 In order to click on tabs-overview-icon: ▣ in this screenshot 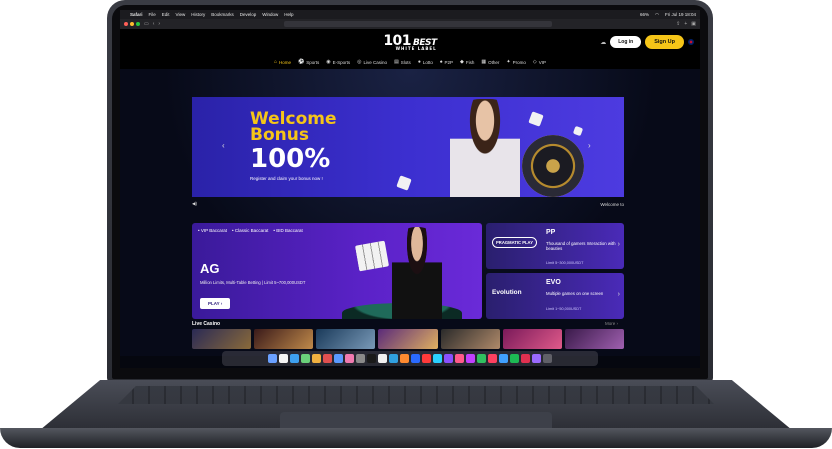, I will do `click(693, 24)`.